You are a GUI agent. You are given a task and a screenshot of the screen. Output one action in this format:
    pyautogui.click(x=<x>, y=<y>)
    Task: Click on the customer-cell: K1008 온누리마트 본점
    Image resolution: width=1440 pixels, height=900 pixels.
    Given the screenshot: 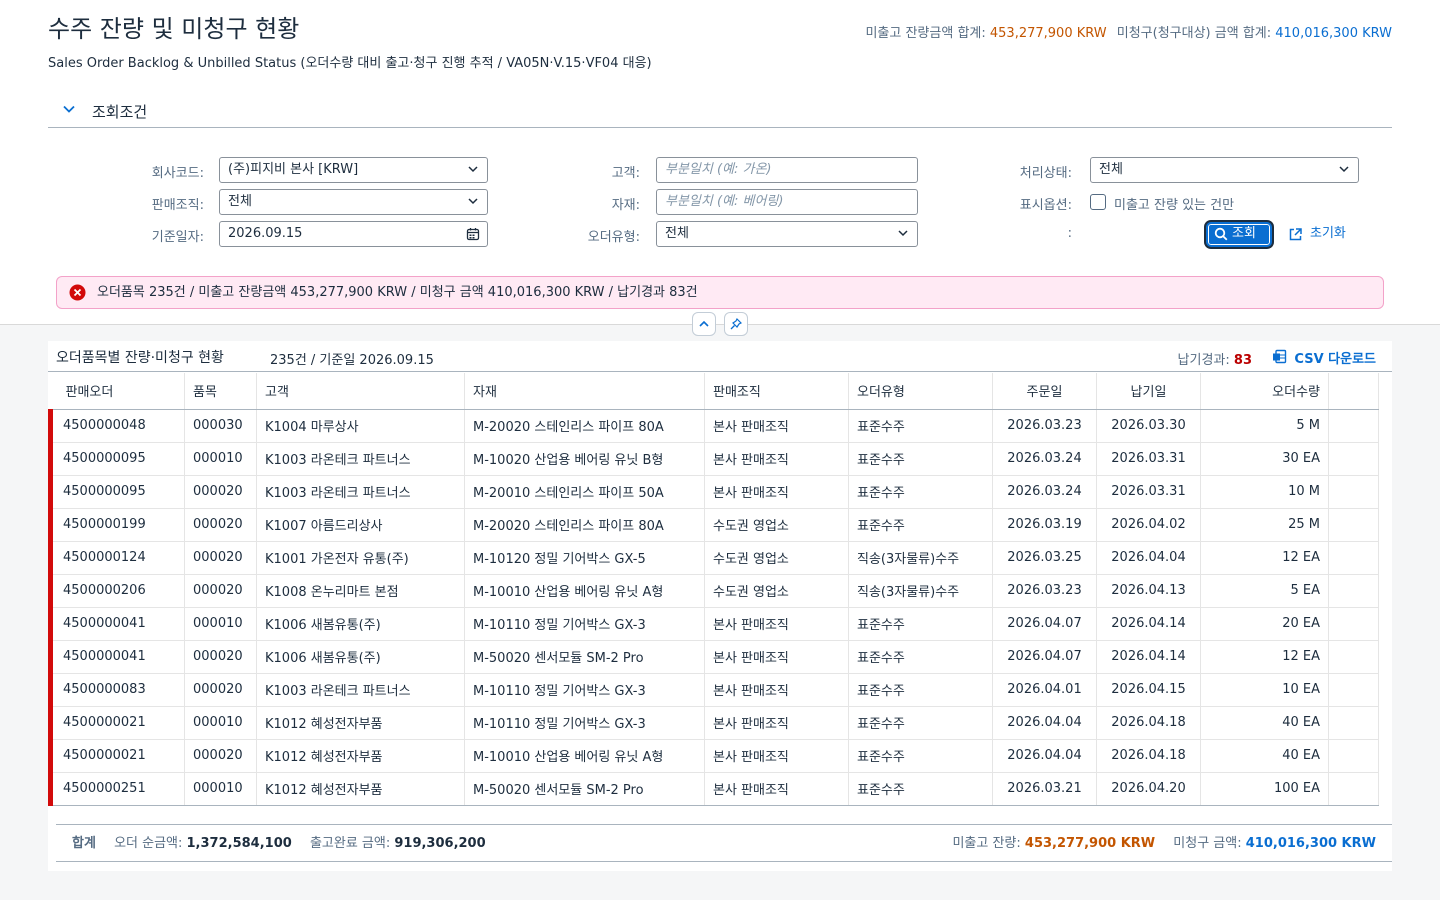 What is the action you would take?
    pyautogui.click(x=360, y=591)
    